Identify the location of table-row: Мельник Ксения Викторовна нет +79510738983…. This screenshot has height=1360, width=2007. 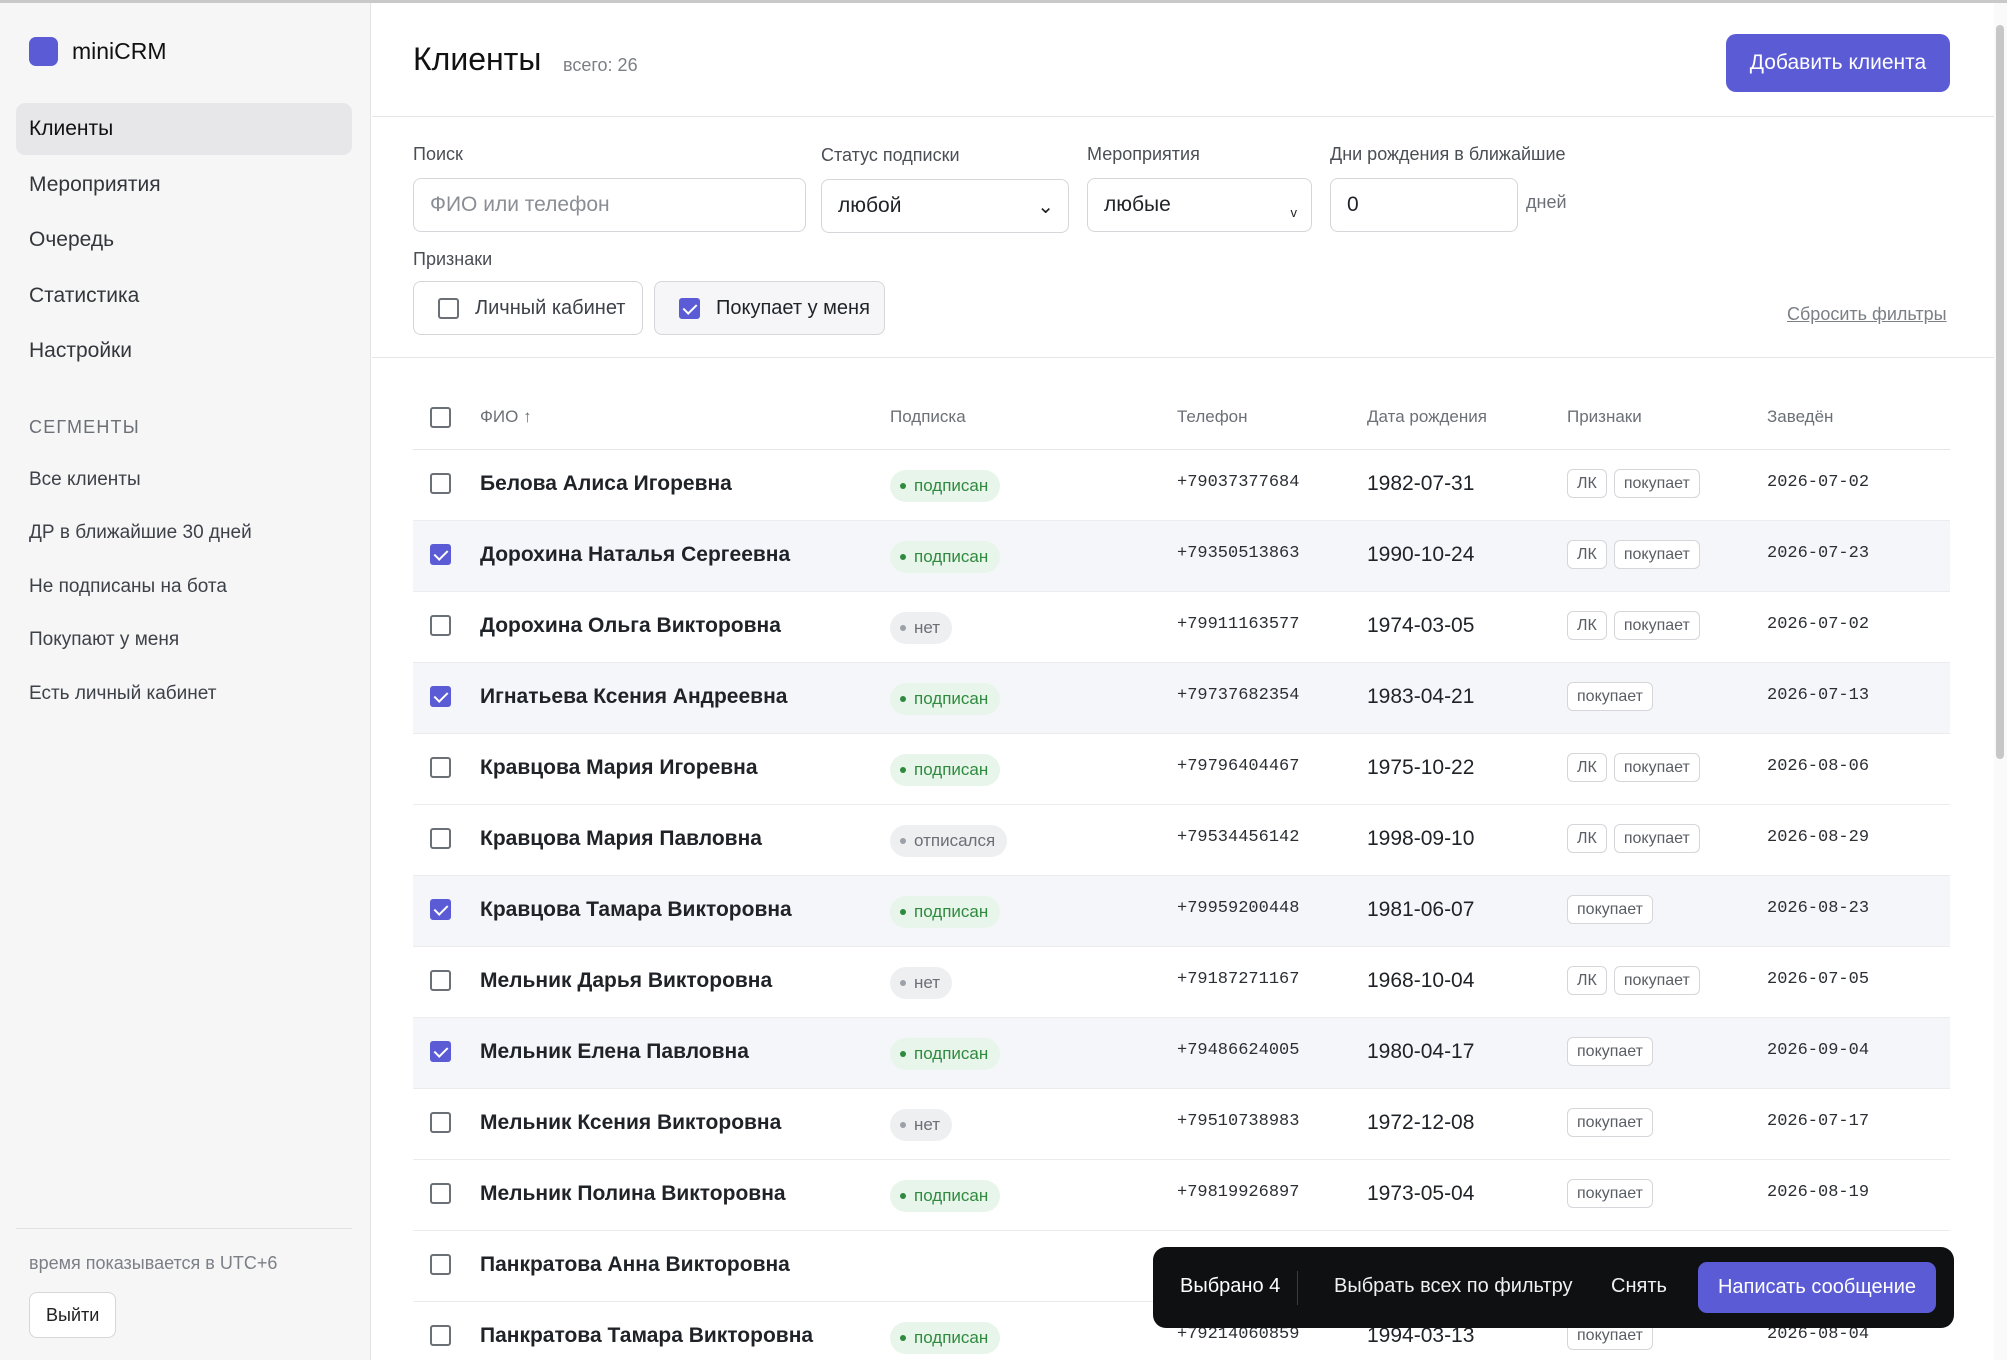
(1181, 1124).